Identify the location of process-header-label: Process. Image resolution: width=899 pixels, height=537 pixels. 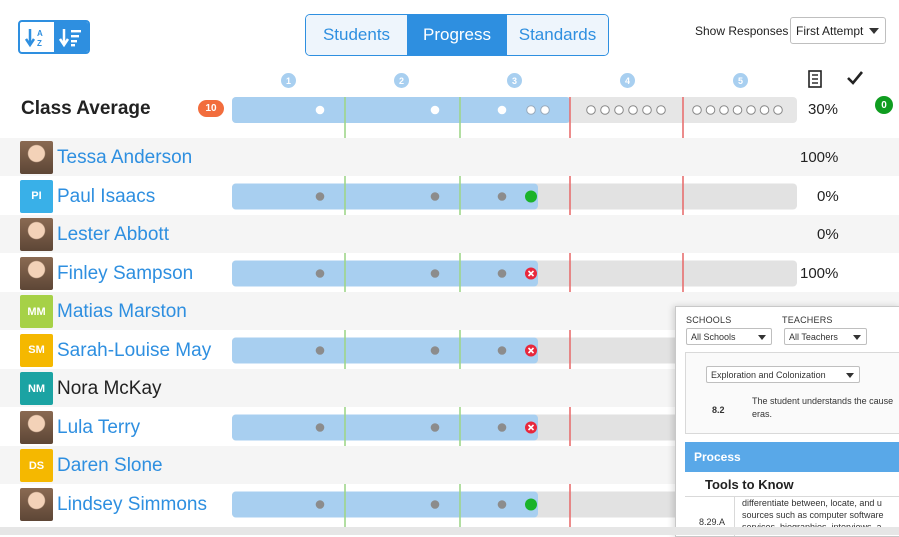
(717, 457).